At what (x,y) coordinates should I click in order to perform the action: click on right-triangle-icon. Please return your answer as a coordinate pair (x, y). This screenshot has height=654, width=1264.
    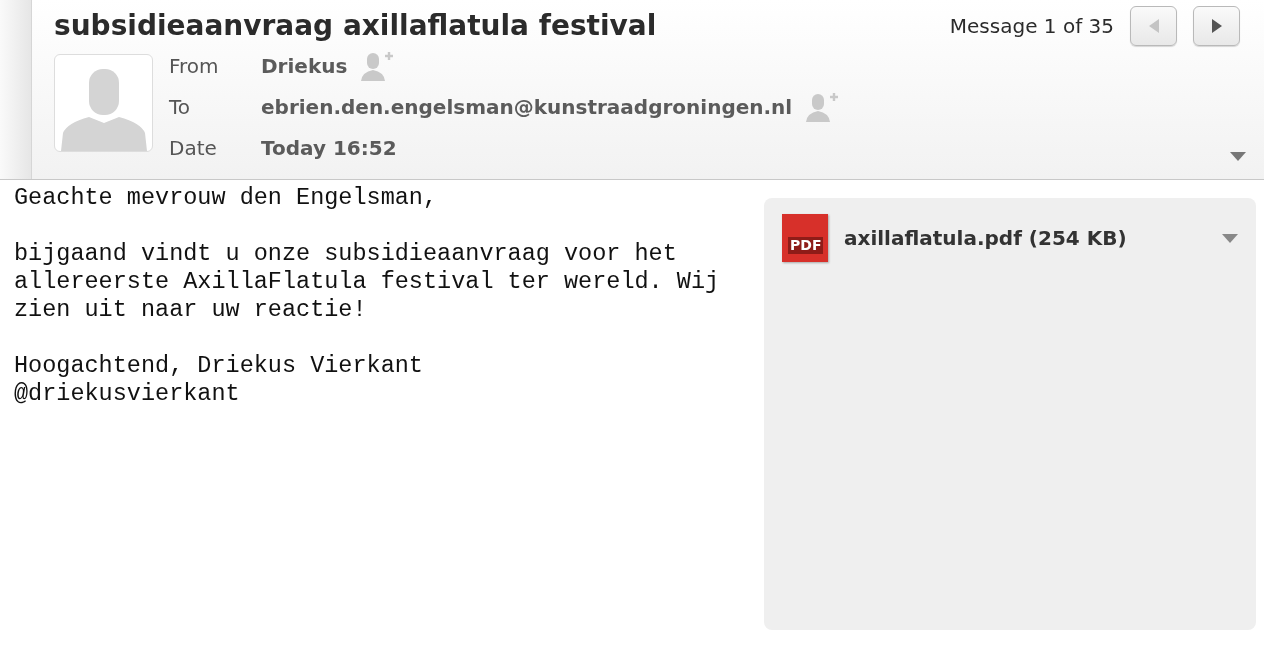
    Looking at the image, I should click on (1216, 26).